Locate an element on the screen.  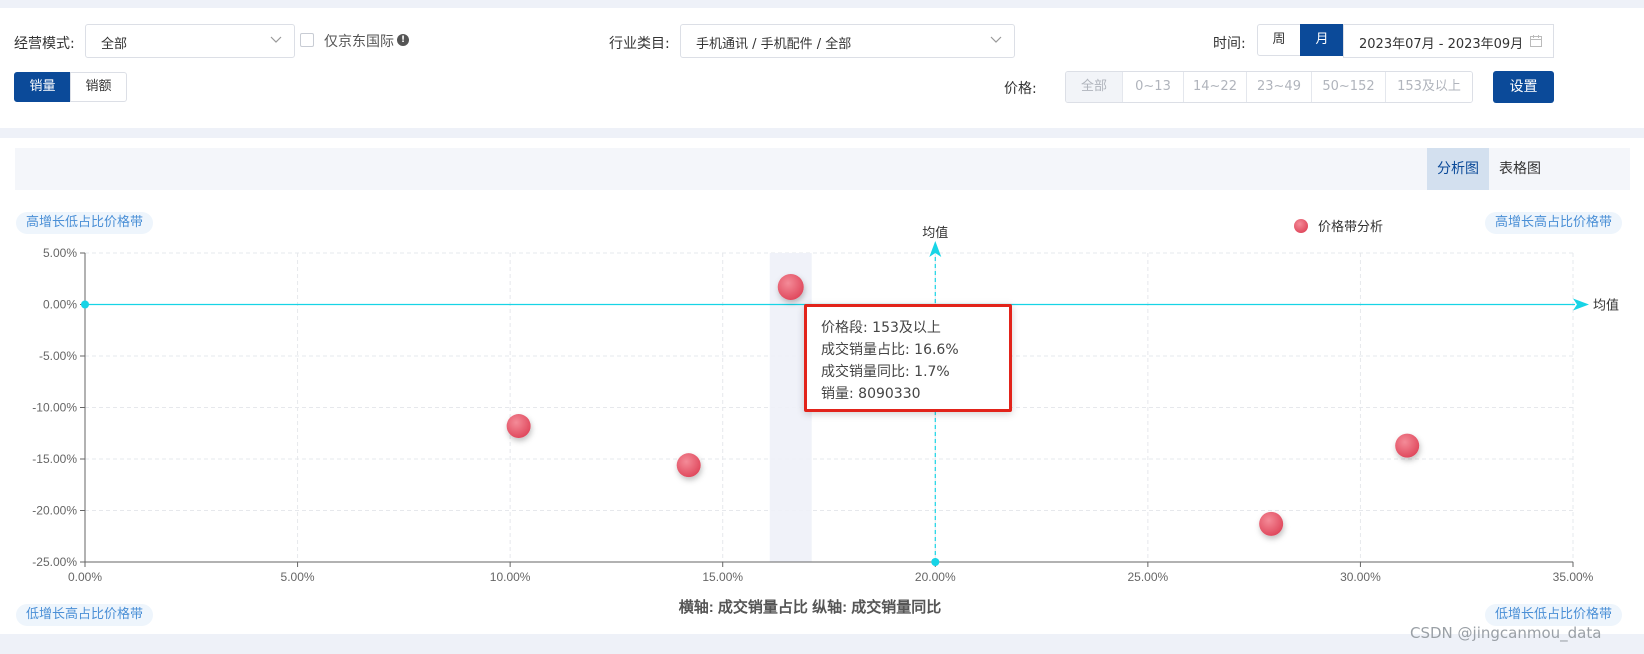
mean-label-vertical: 均值 is located at coordinates (935, 232).